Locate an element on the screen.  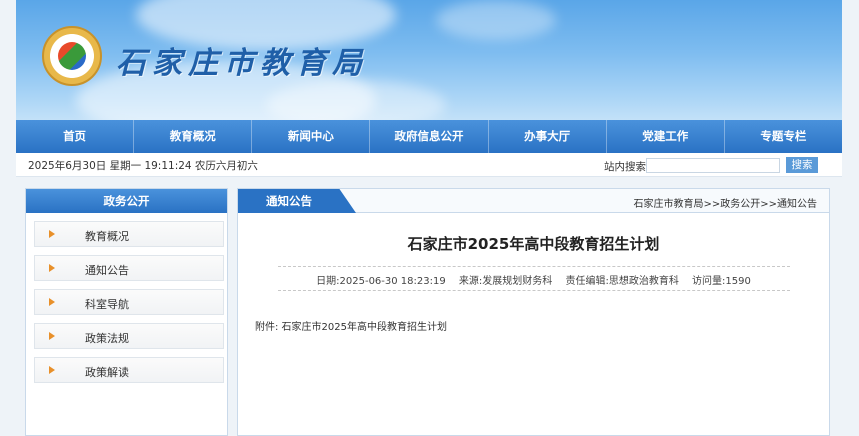
sidebar-item-notices: 通知公告 is located at coordinates (129, 268).